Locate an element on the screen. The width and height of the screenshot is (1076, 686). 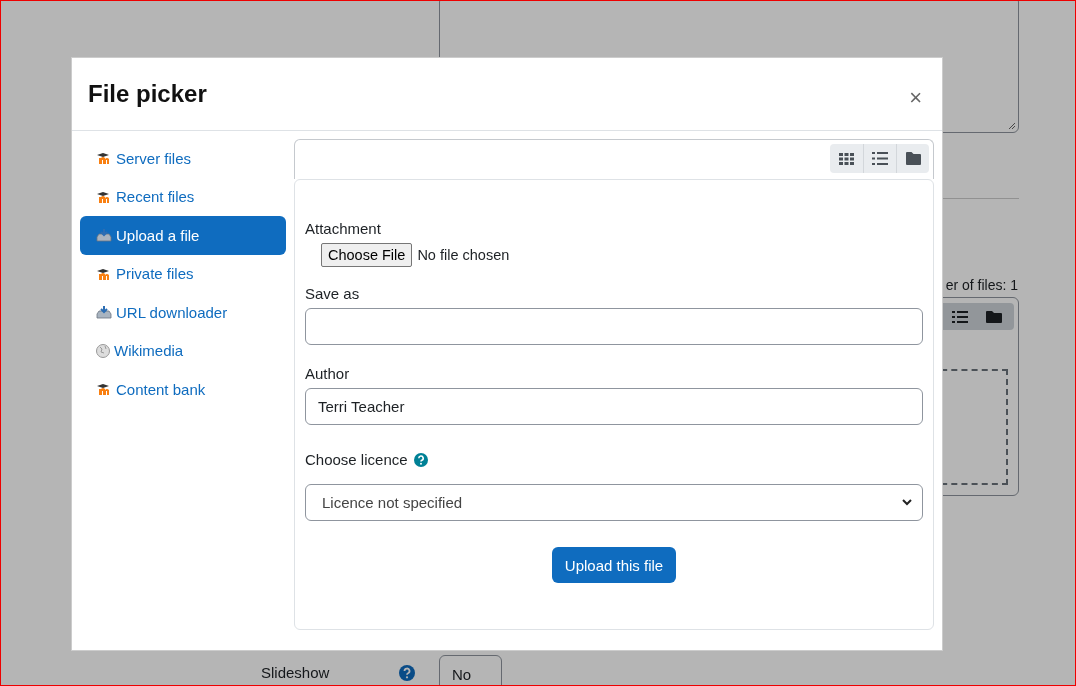
repository-item: Content bank is located at coordinates (183, 389).